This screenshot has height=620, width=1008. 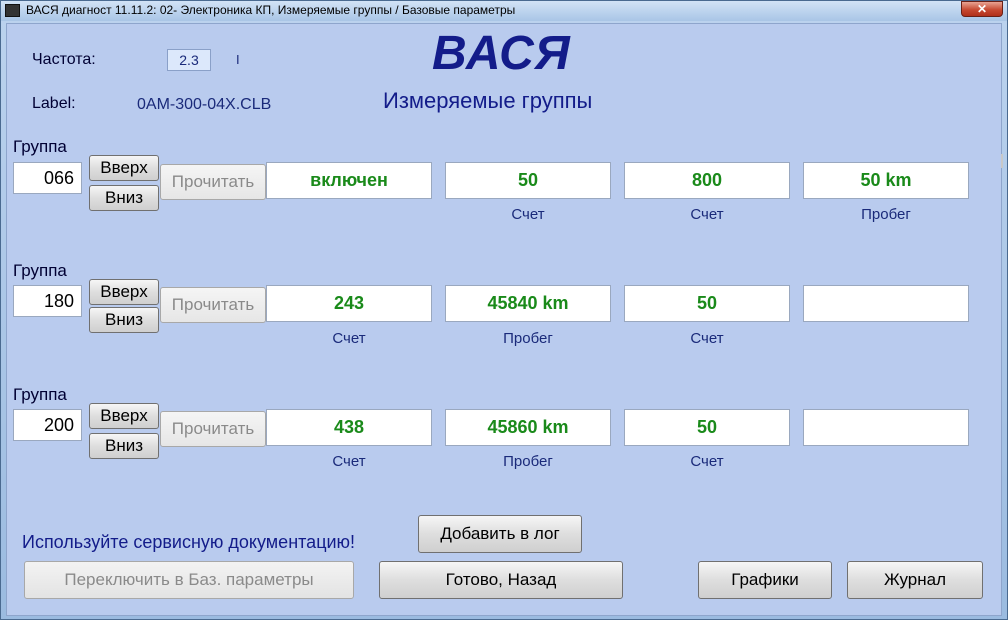 I want to click on page-subtitle: Измеряемые группы, so click(x=488, y=100).